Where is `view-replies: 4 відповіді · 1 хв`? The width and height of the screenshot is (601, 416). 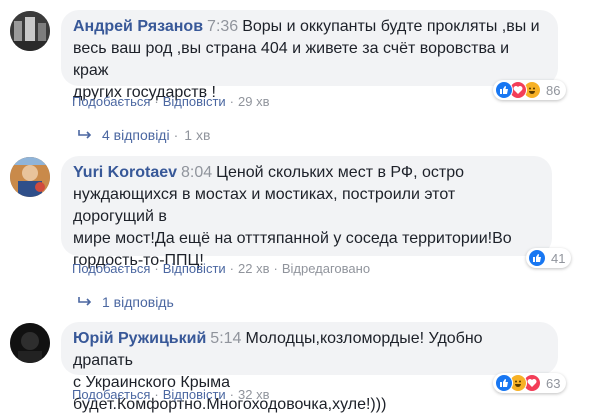
view-replies: 4 відповіді · 1 хв is located at coordinates (144, 135).